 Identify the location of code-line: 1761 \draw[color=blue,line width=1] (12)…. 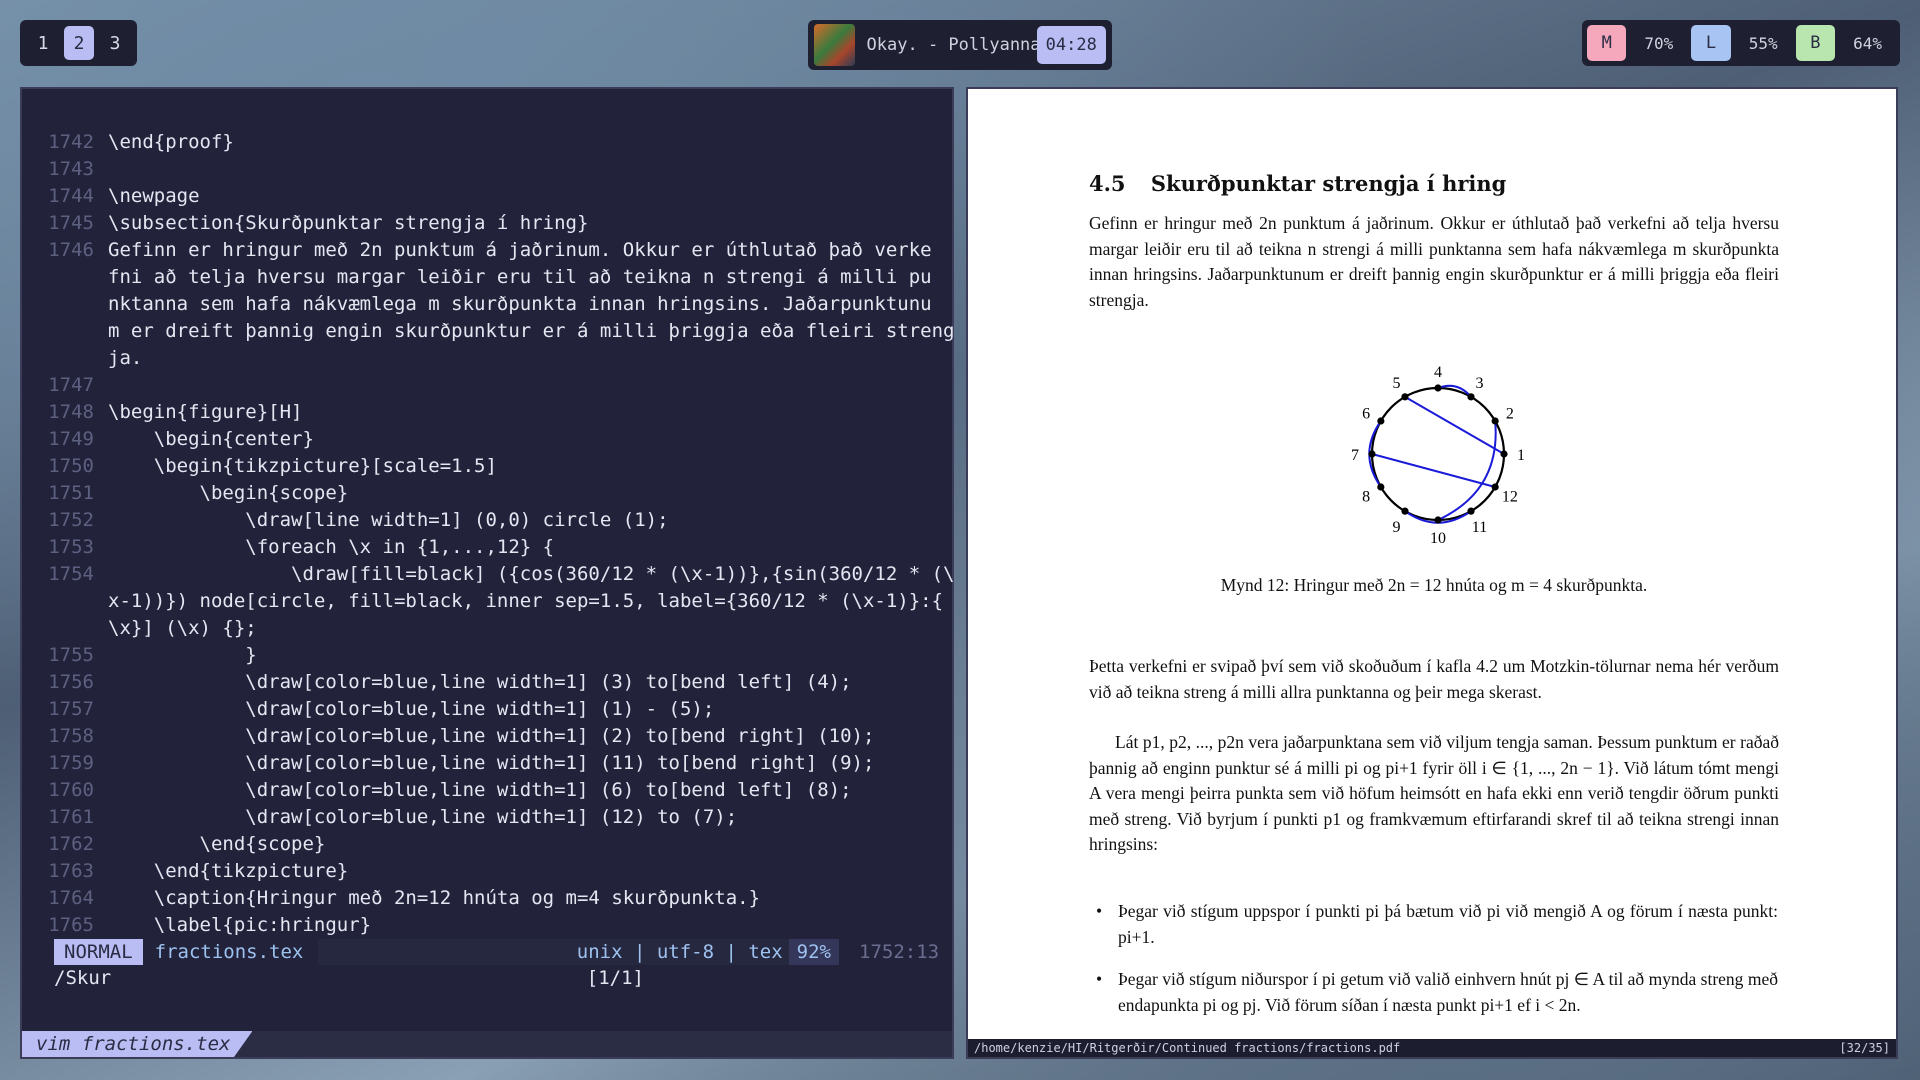
(487, 817).